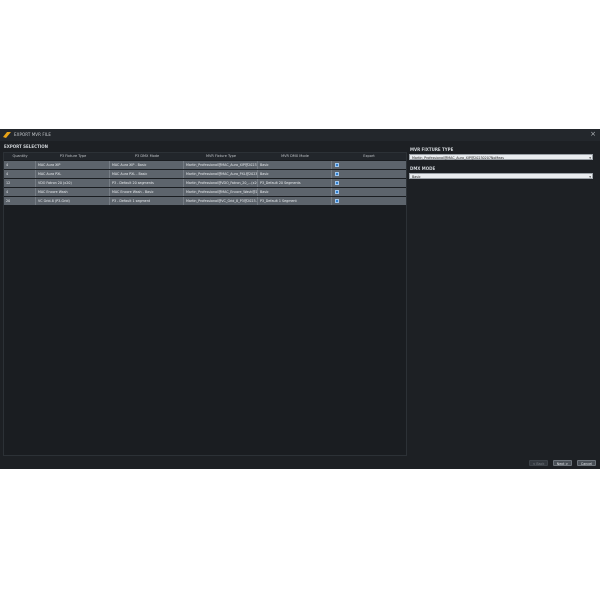  I want to click on cell-mvr-dmx-mode: P3_Default 1 Segment, so click(295, 201).